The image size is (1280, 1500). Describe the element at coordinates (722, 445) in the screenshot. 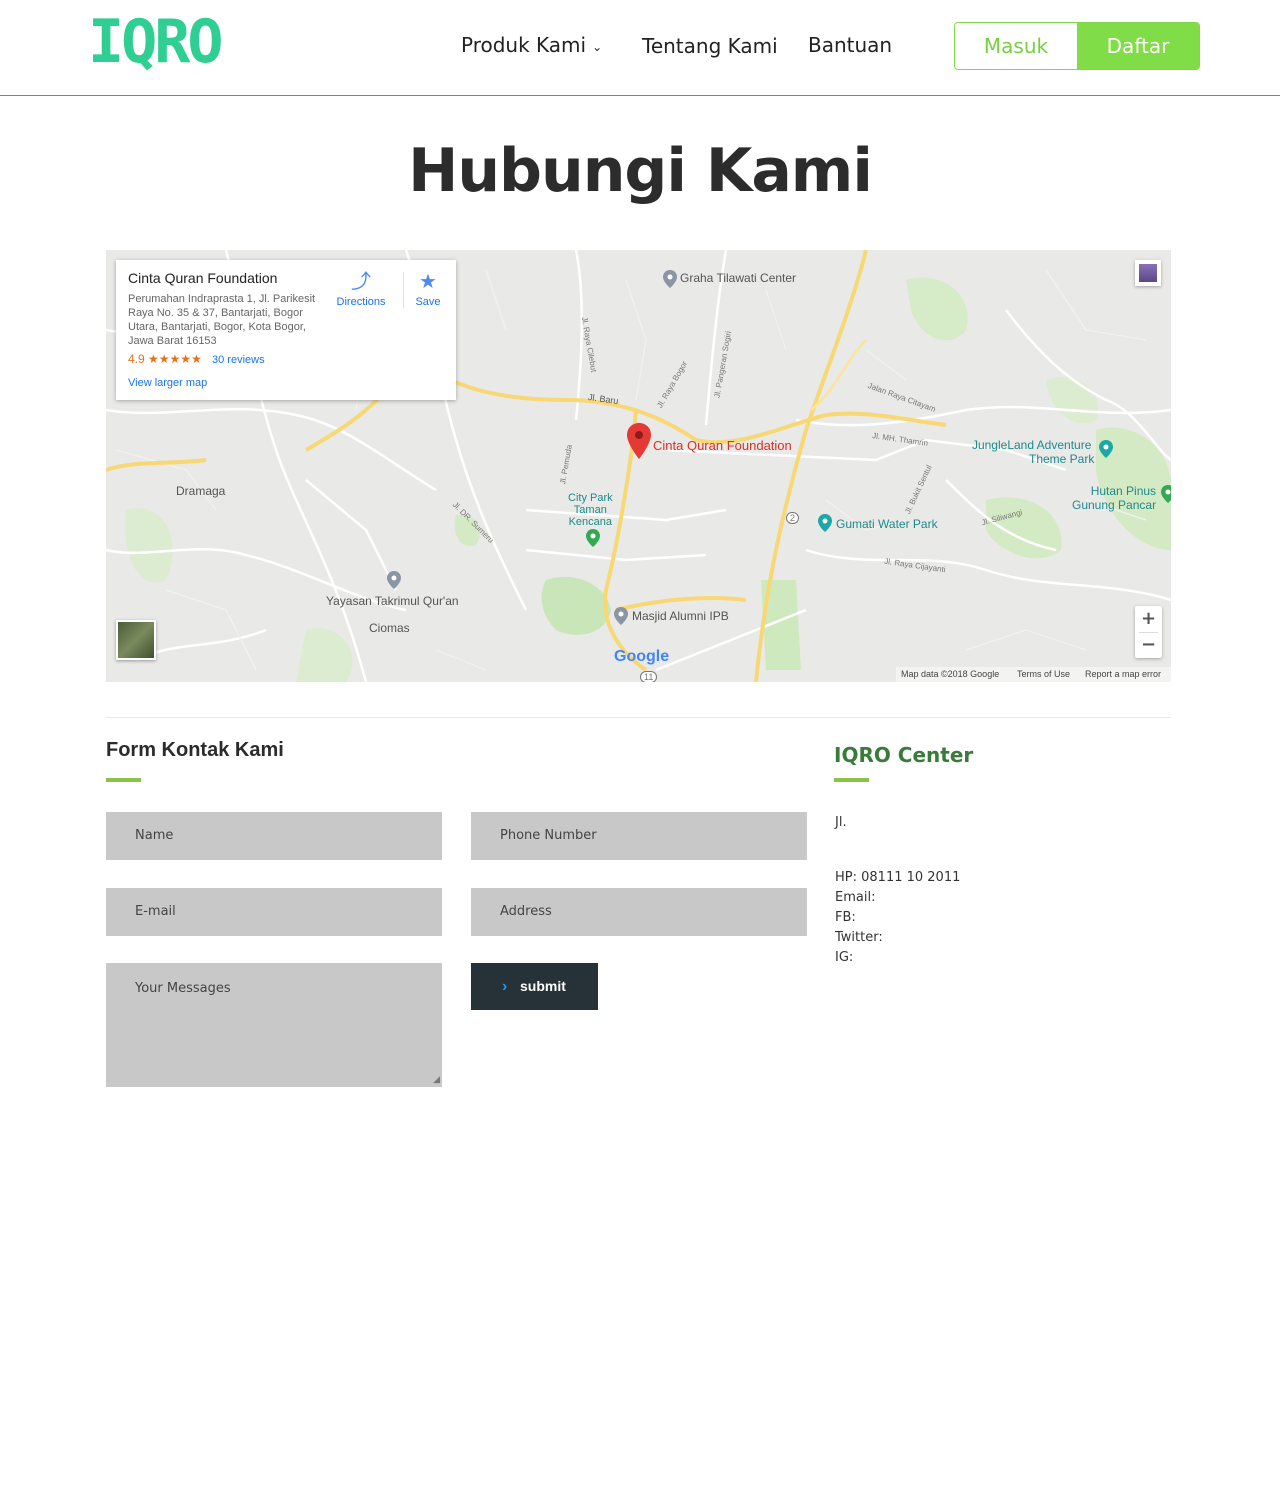

I see `map-label-cqf: Cinta Quran Foundation` at that location.